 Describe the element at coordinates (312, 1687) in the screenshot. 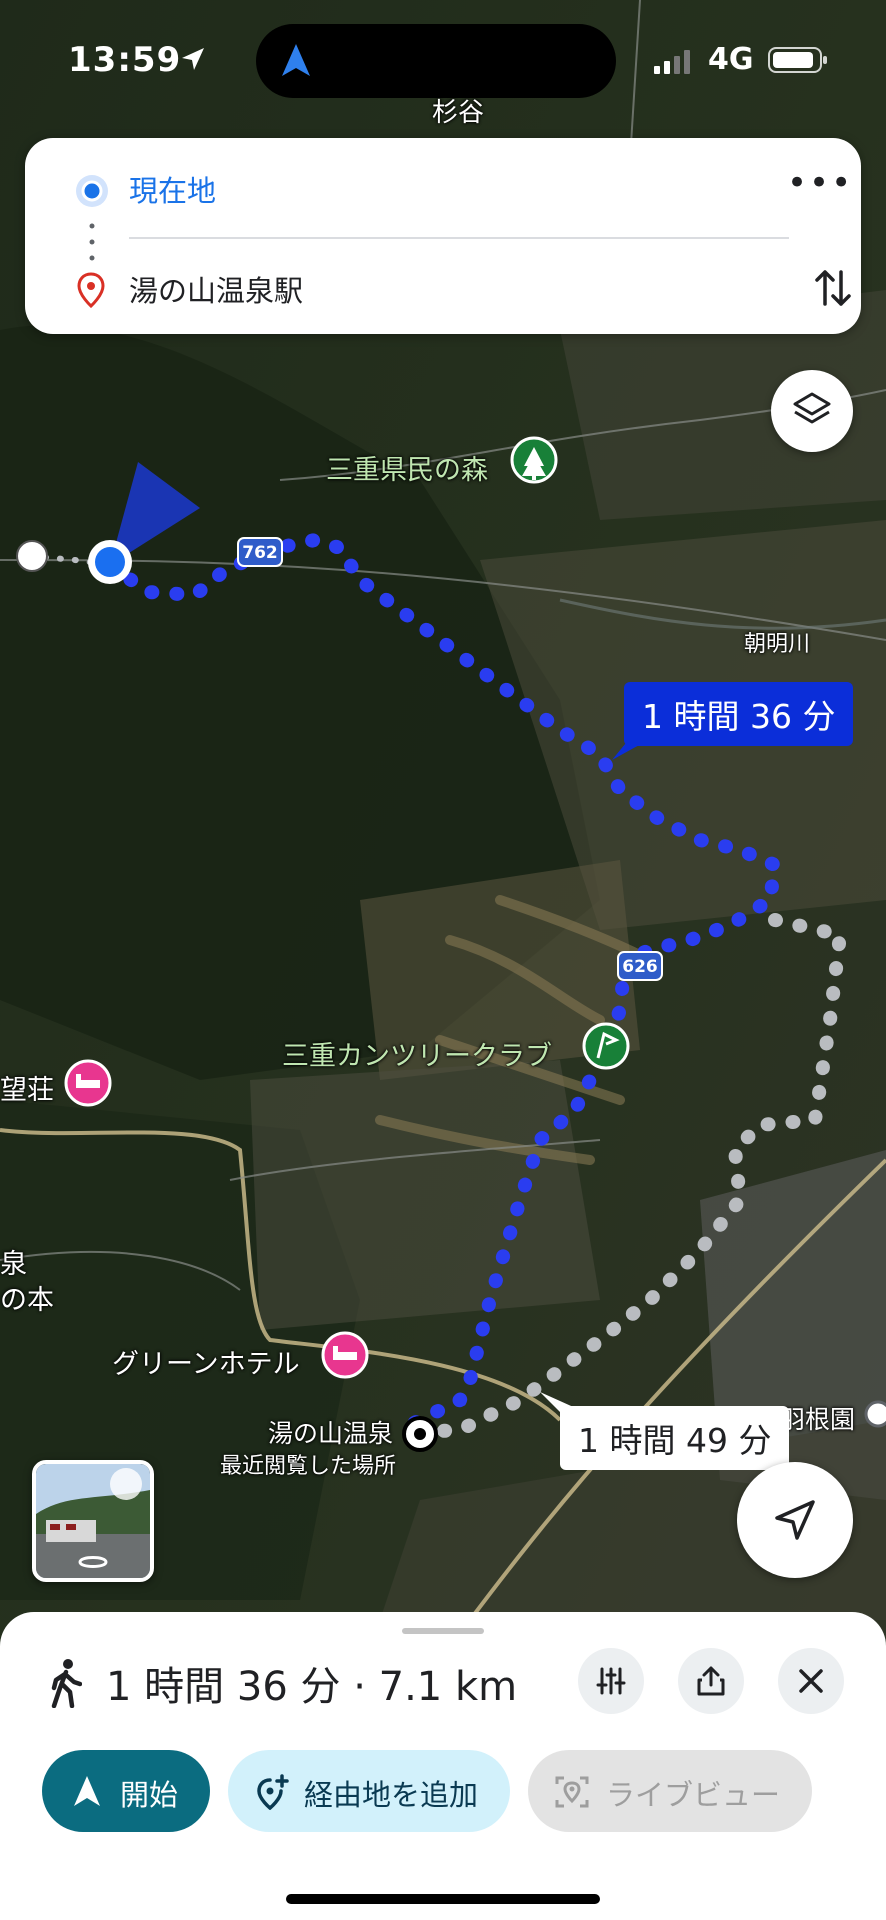

I see `route-summary: 1 時間 36 分 · 7.1 km` at that location.